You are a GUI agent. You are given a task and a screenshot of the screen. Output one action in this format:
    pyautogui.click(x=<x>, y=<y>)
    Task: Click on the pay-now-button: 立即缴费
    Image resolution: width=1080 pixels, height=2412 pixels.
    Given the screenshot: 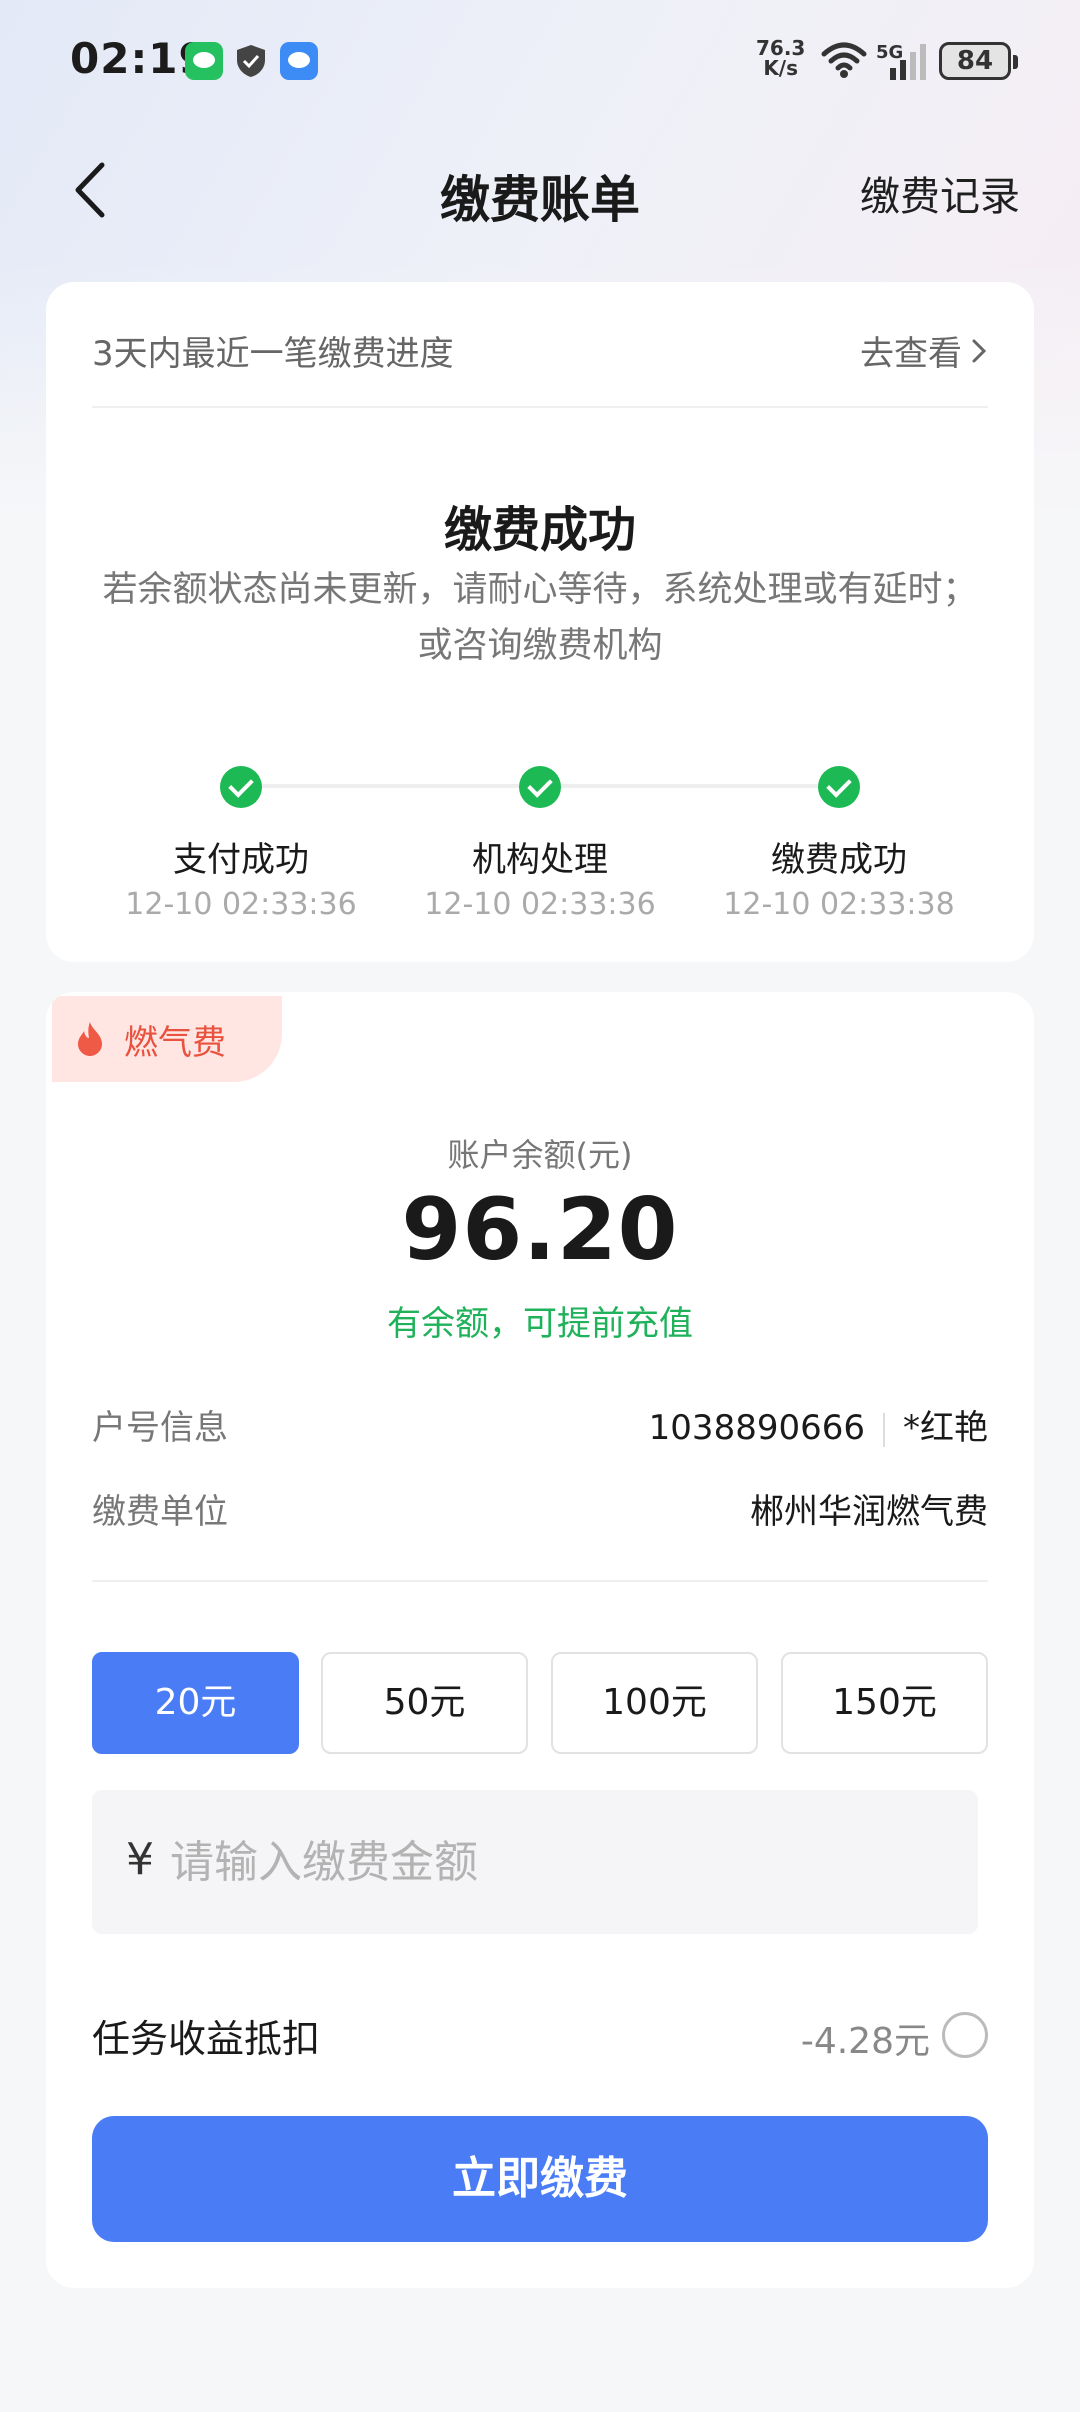 What is the action you would take?
    pyautogui.click(x=540, y=2179)
    